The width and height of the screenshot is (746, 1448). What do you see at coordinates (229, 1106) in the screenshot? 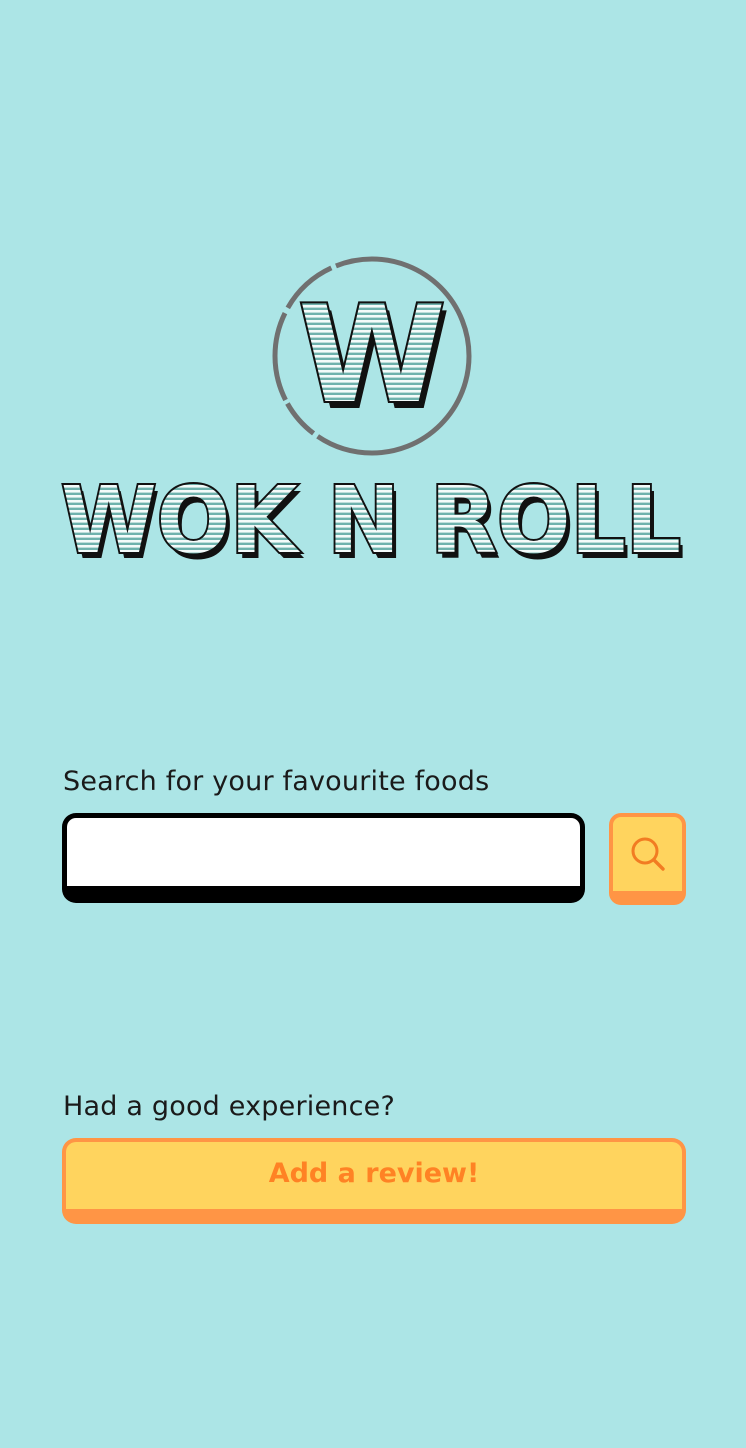
I see `review-prompt: Had a good experience?` at bounding box center [229, 1106].